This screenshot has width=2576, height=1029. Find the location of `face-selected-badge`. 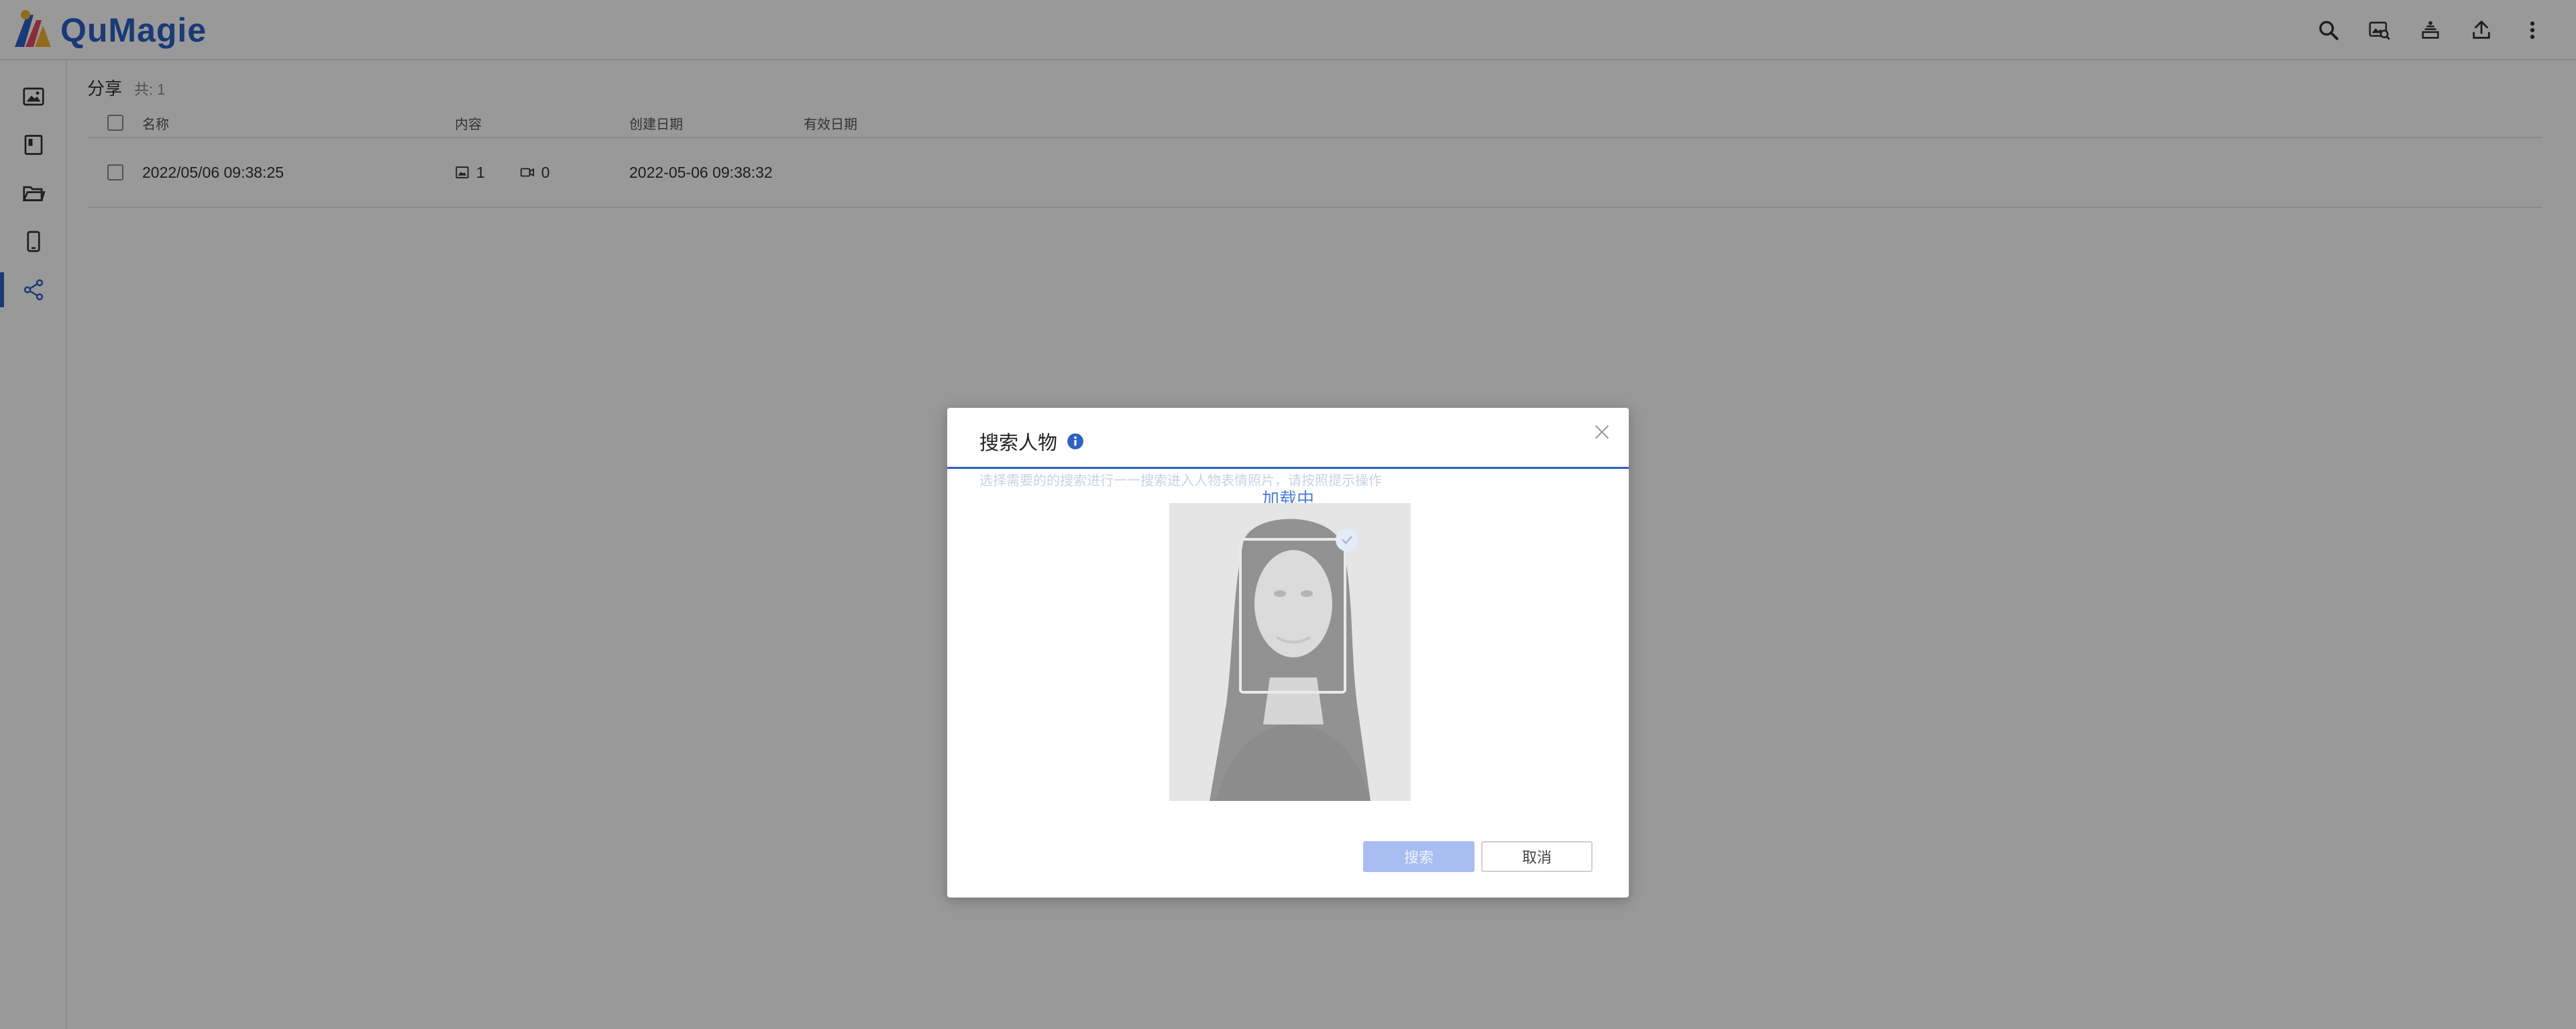

face-selected-badge is located at coordinates (1347, 540).